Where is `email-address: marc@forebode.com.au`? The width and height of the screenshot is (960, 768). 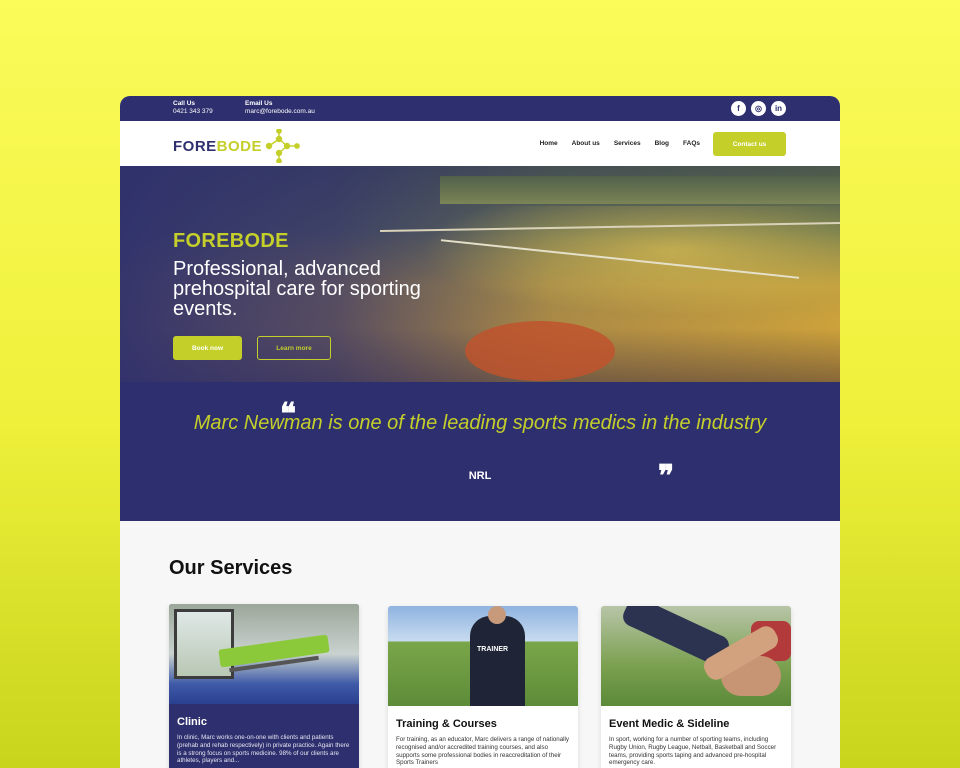
email-address: marc@forebode.com.au is located at coordinates (280, 111).